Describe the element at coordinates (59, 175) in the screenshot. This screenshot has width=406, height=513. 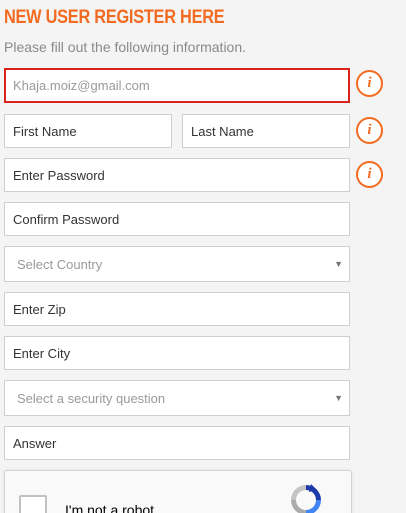
I see `password-placeholder: Enter Password` at that location.